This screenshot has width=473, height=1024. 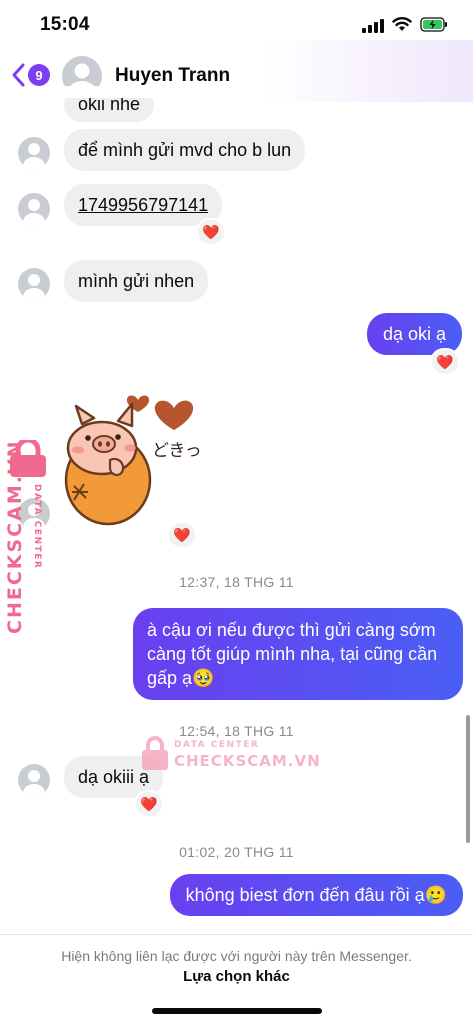 What do you see at coordinates (236, 582) in the screenshot?
I see `timestamp: 12:37, 18 THG 11` at bounding box center [236, 582].